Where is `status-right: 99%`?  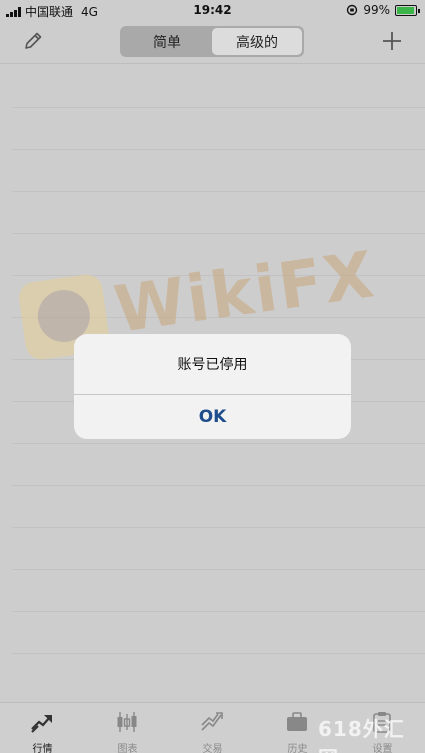 status-right: 99% is located at coordinates (383, 10).